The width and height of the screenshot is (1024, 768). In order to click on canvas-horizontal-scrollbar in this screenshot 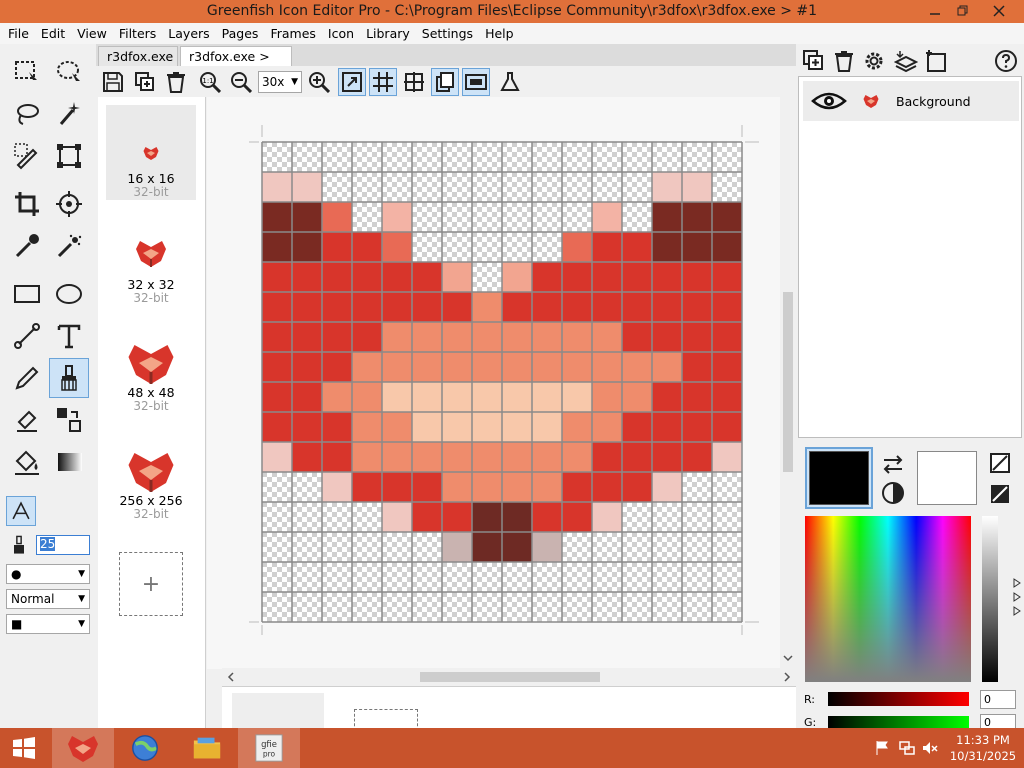, I will do `click(509, 677)`.